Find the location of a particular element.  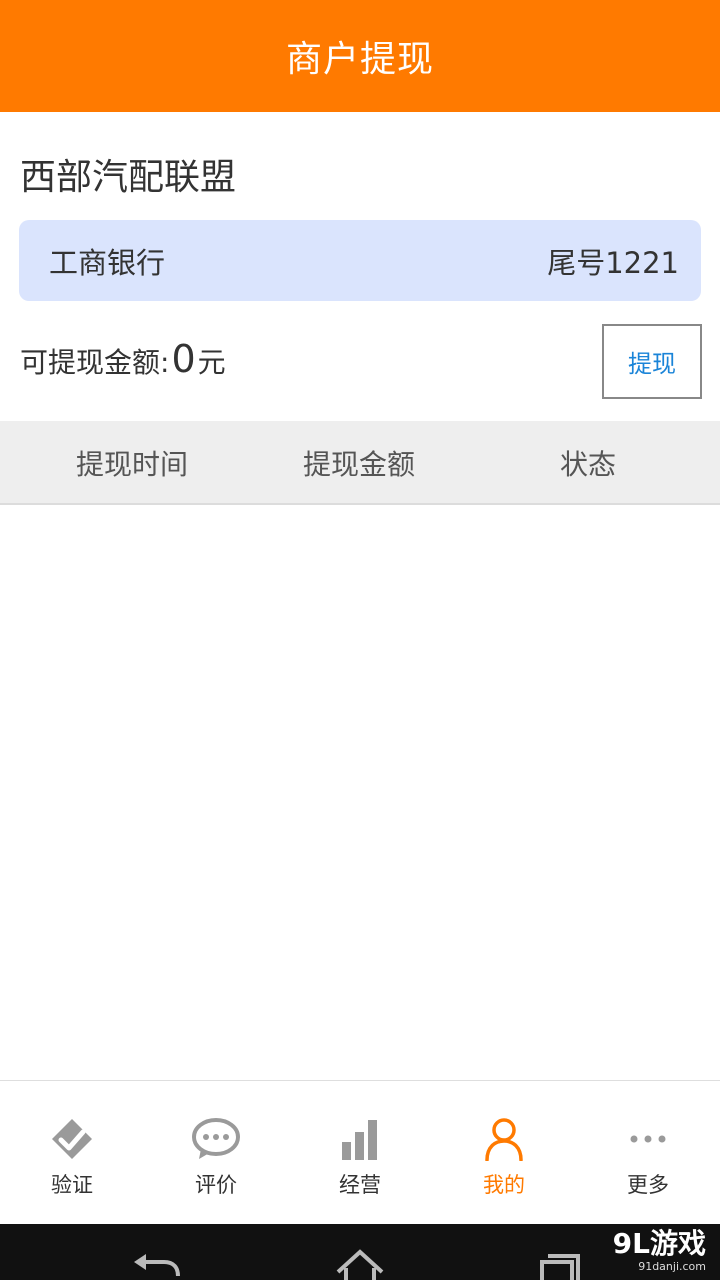

page-title: 商户提现 is located at coordinates (359, 59).